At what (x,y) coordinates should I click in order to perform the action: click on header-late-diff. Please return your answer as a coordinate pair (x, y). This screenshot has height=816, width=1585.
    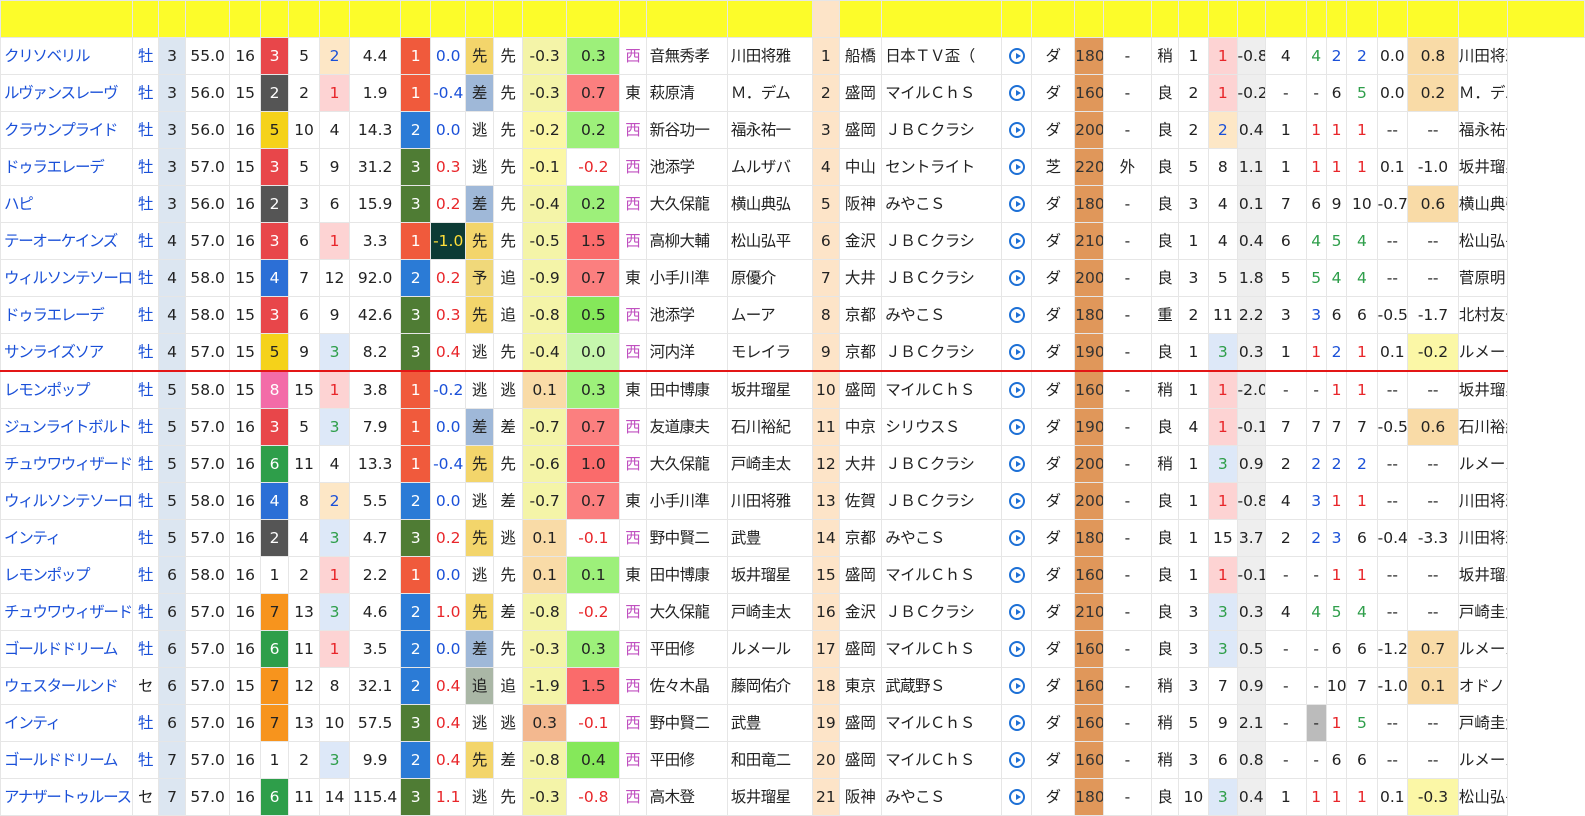
    Looking at the image, I should click on (544, 19).